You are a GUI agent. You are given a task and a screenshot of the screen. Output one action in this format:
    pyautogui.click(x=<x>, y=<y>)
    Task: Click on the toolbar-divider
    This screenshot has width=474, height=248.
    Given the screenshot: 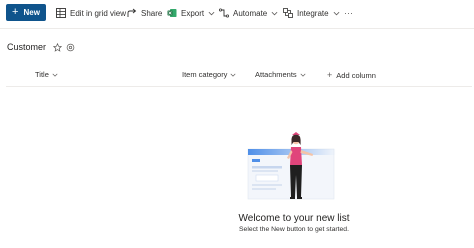 What is the action you would take?
    pyautogui.click(x=237, y=28)
    